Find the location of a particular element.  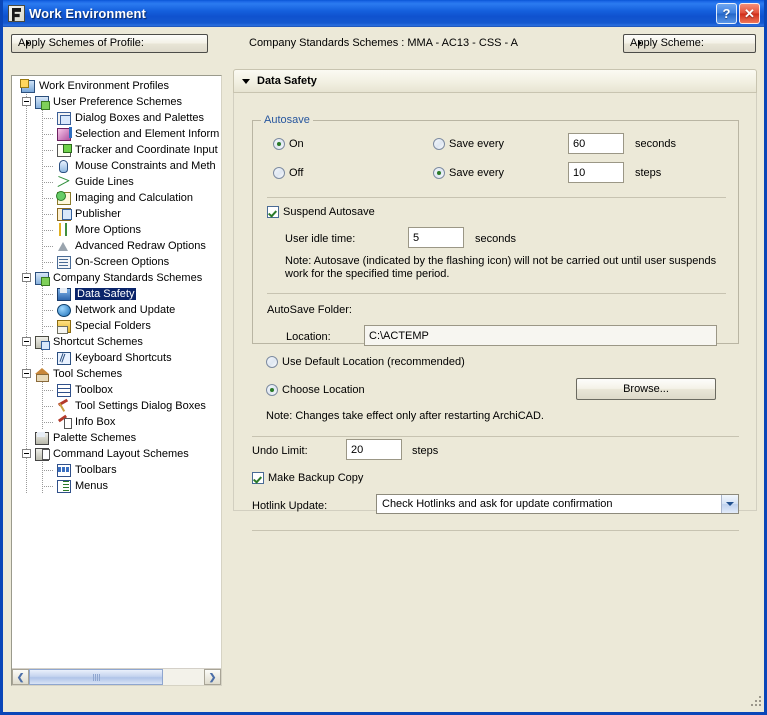

tree-item: Palette Schemes is located at coordinates (116, 438).